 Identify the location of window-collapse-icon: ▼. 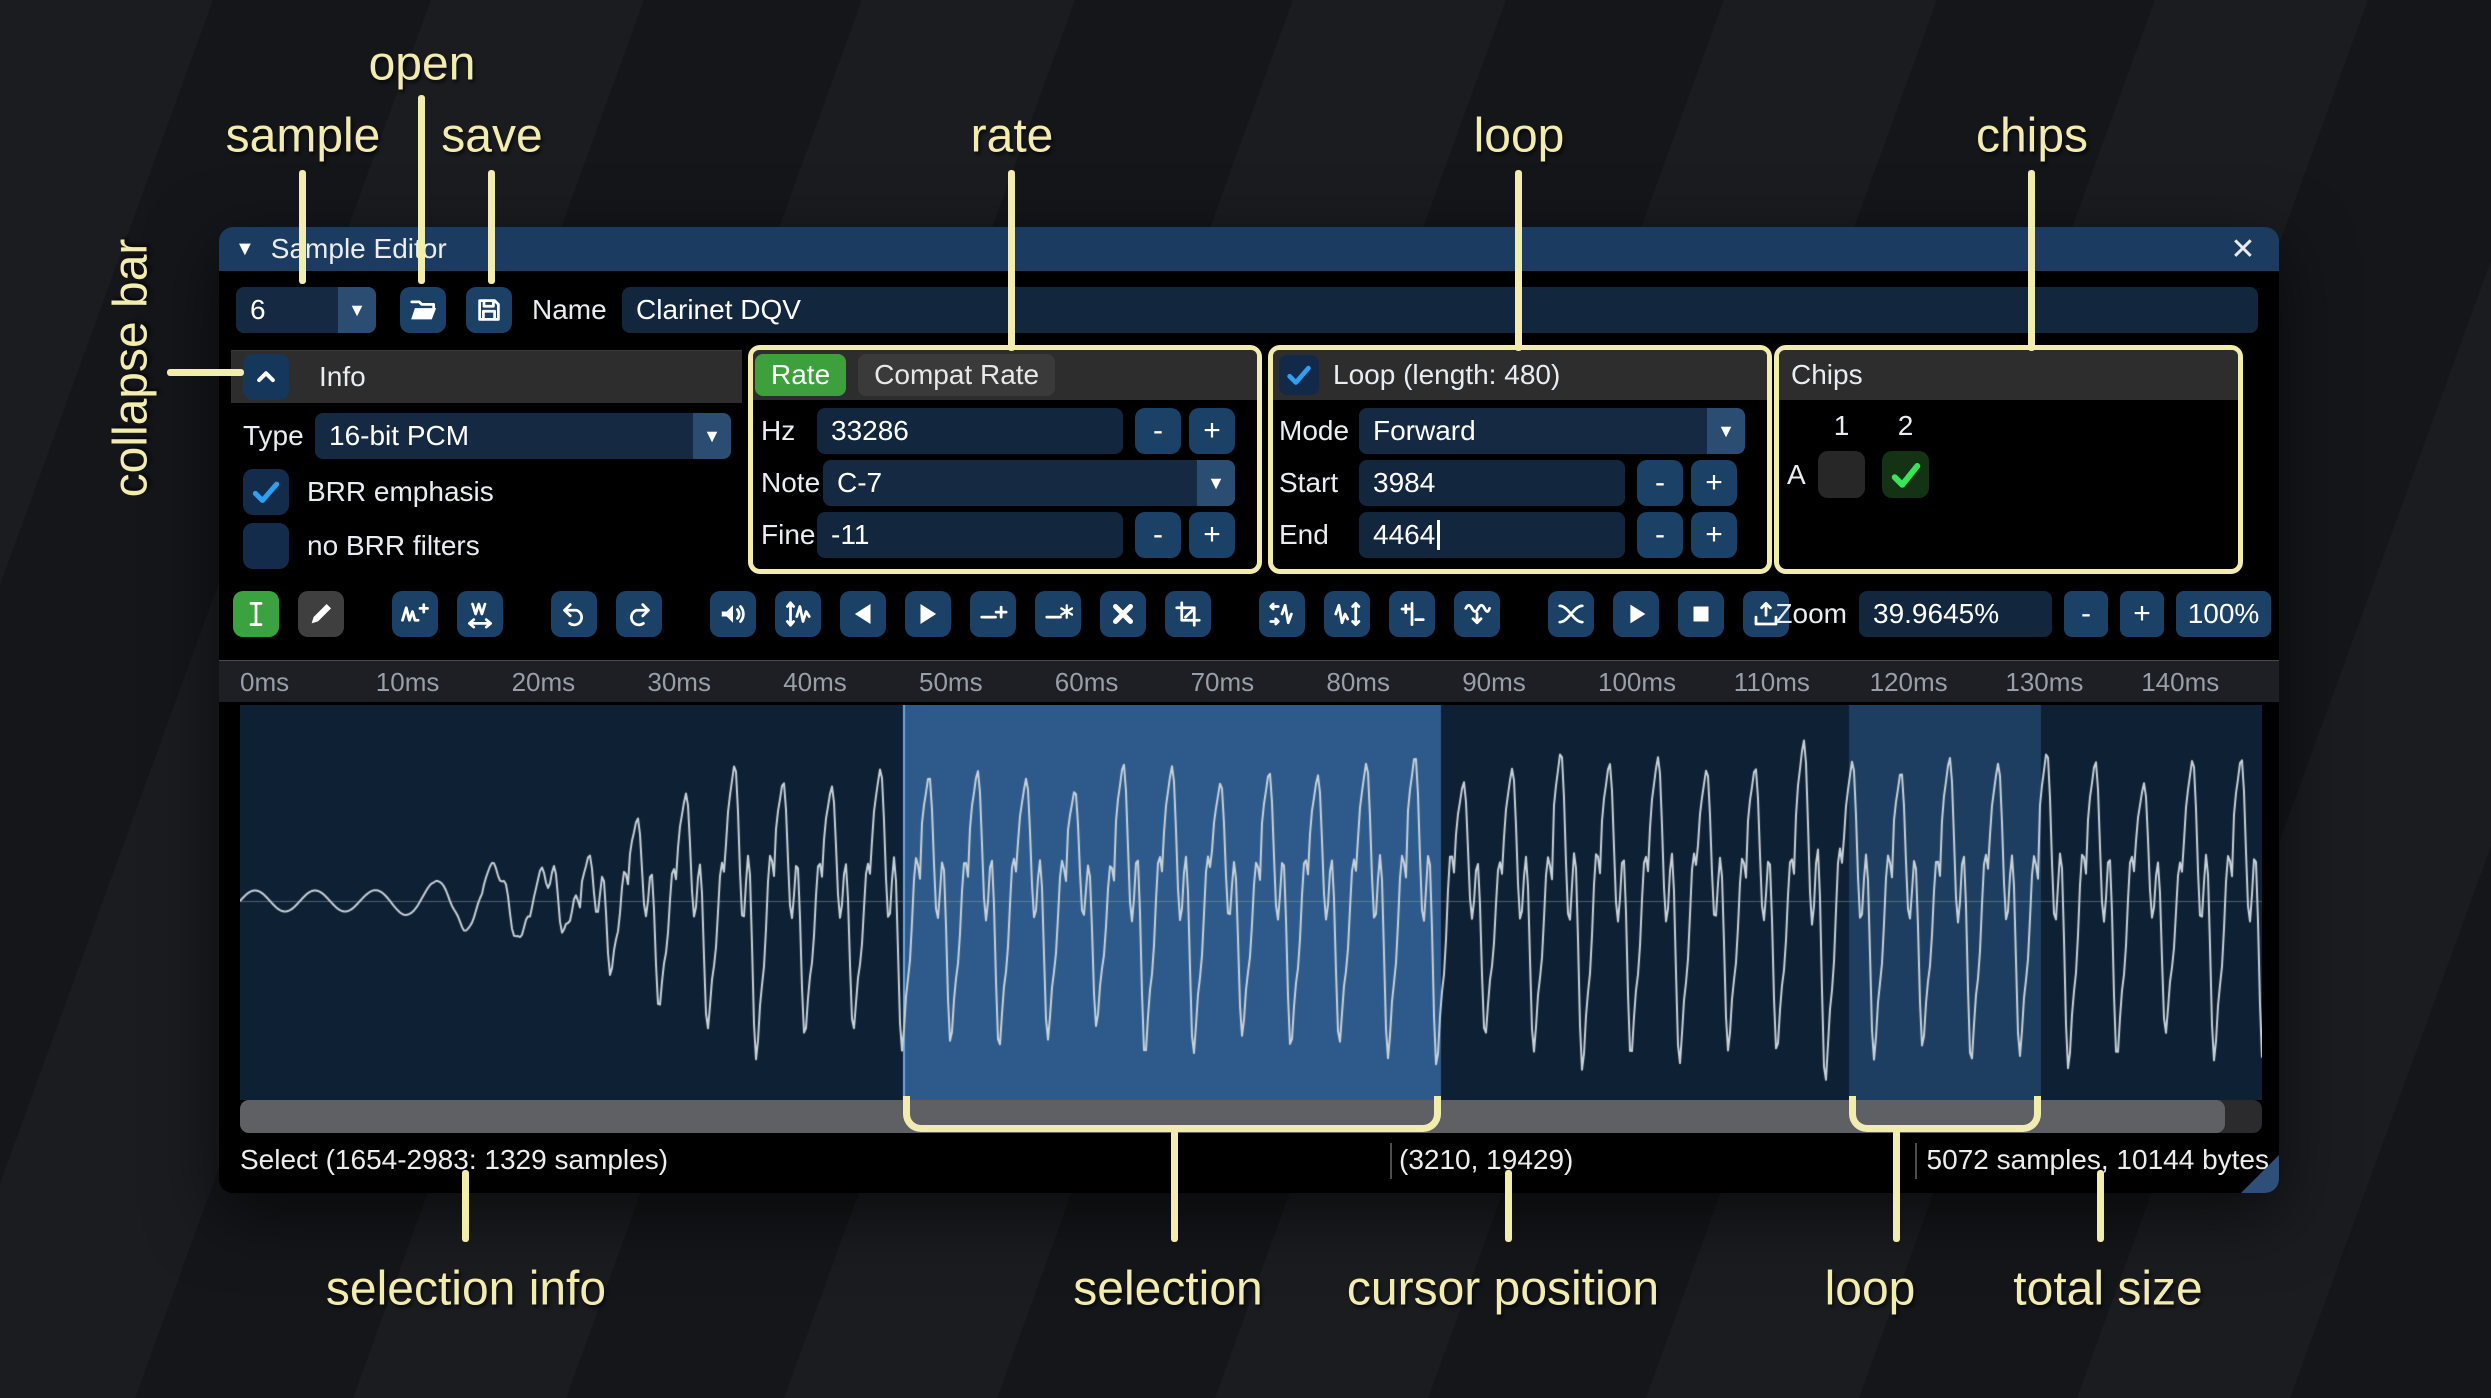
(245, 249).